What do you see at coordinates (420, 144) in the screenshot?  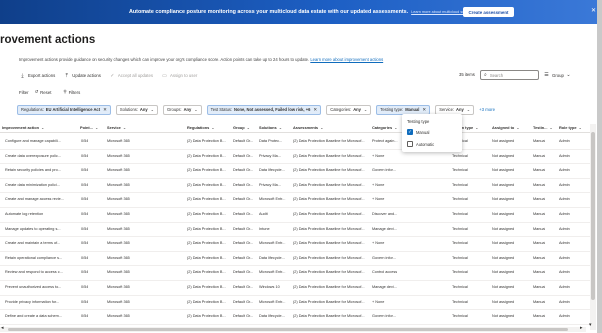 I see `option-automatic: Automatic` at bounding box center [420, 144].